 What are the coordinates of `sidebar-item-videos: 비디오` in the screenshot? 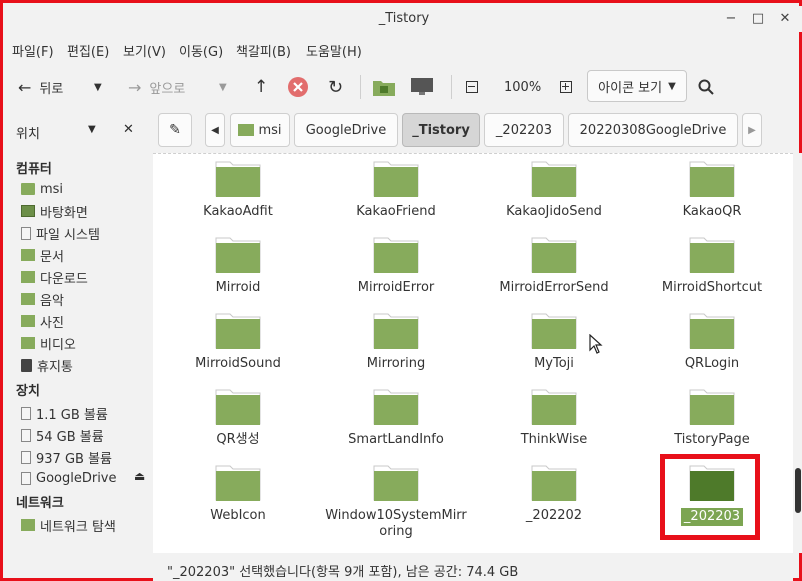 It's located at (48, 343).